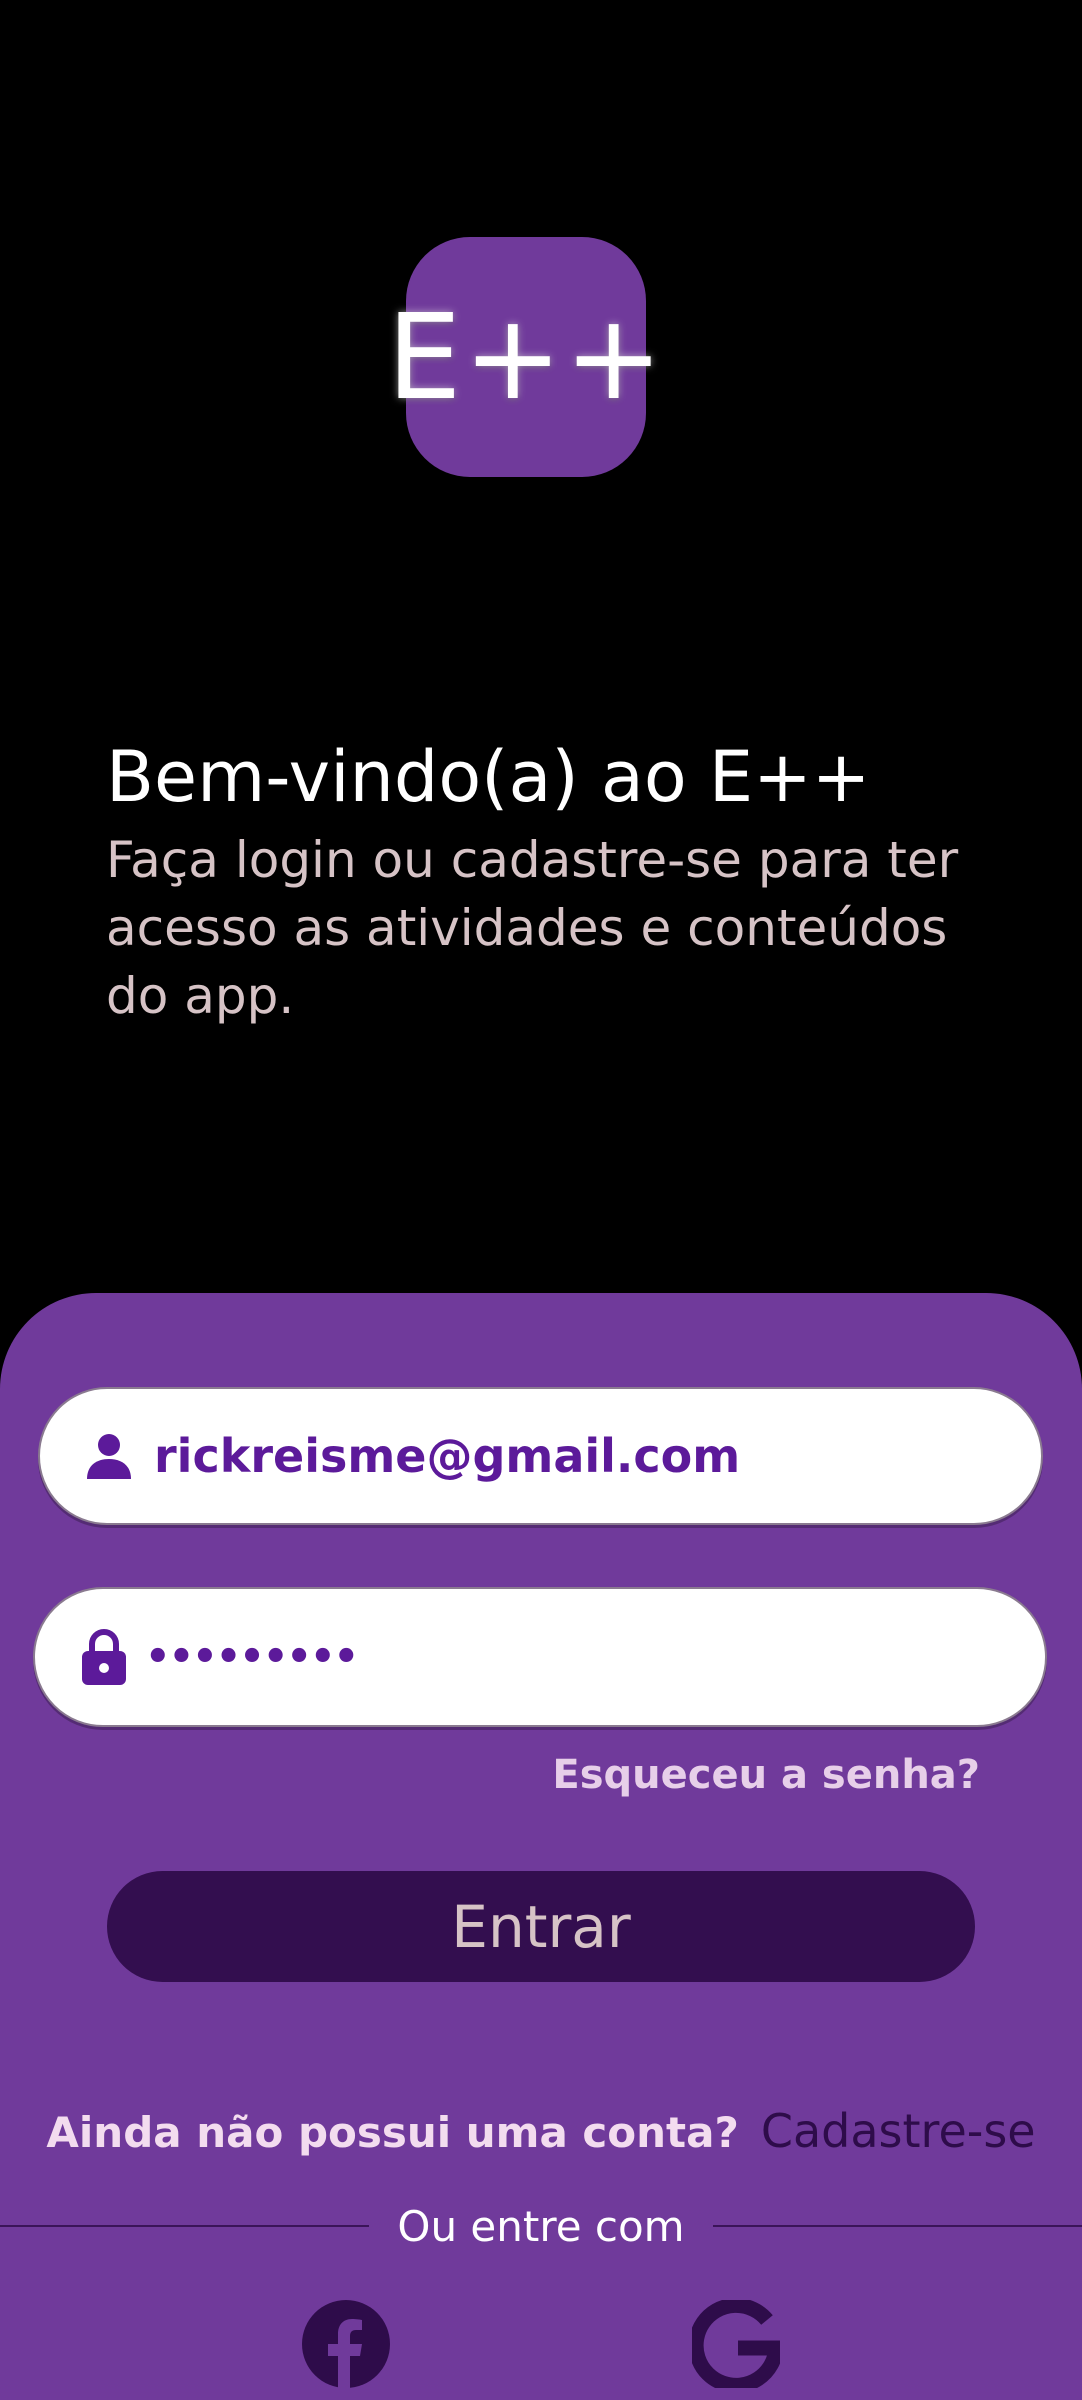 This screenshot has width=1082, height=2400. I want to click on divider-text: Ou entre com, so click(541, 2226).